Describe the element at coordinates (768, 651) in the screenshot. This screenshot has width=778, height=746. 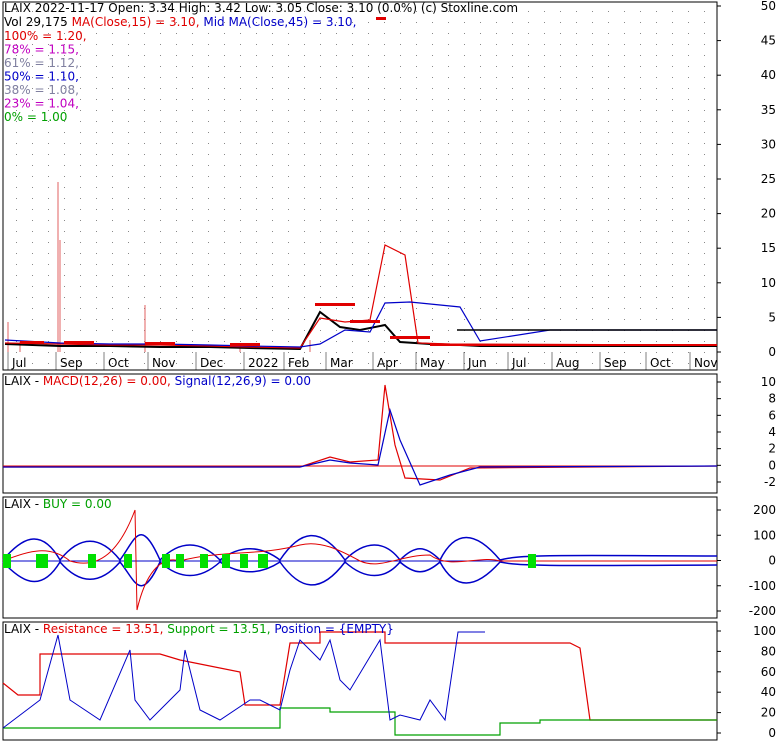
I see `y-tick-label: 80` at that location.